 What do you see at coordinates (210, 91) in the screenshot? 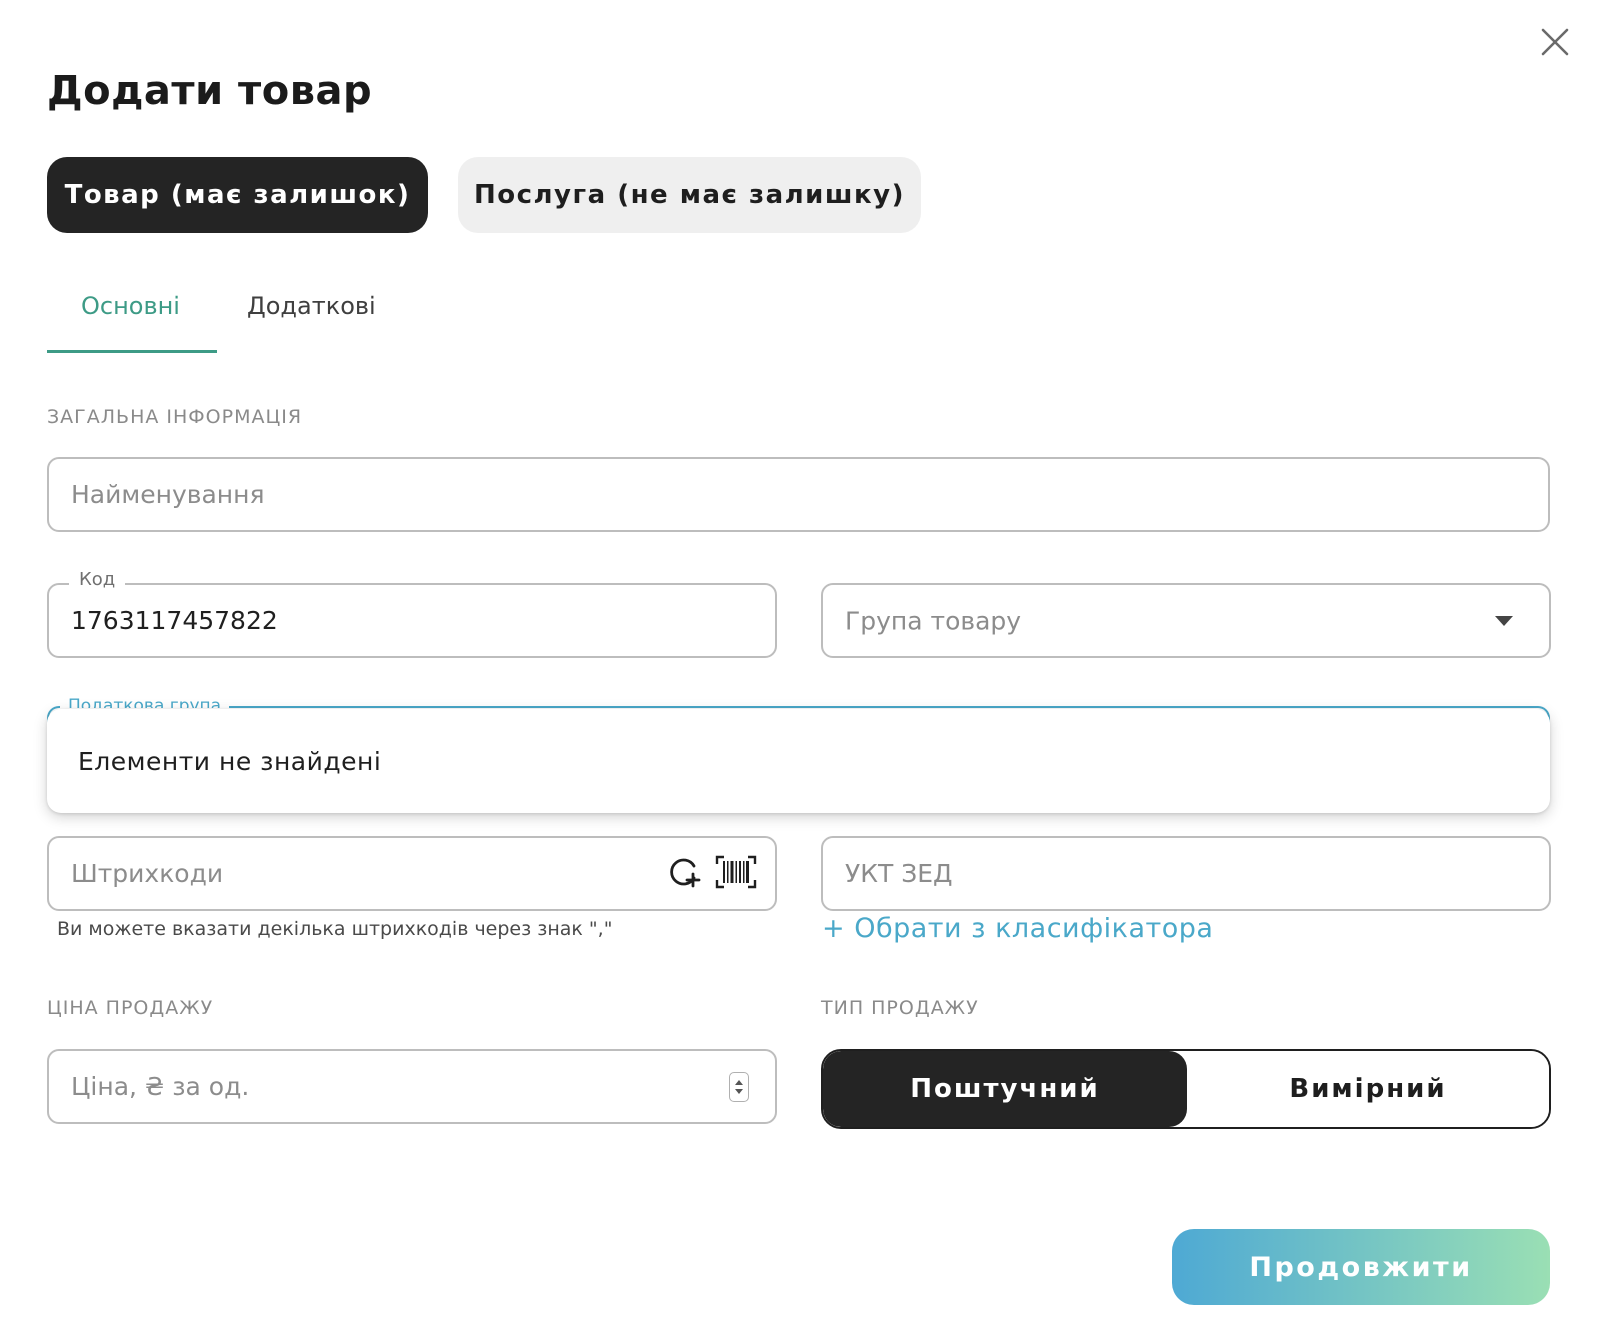
I see `modal-title: Додати товар` at bounding box center [210, 91].